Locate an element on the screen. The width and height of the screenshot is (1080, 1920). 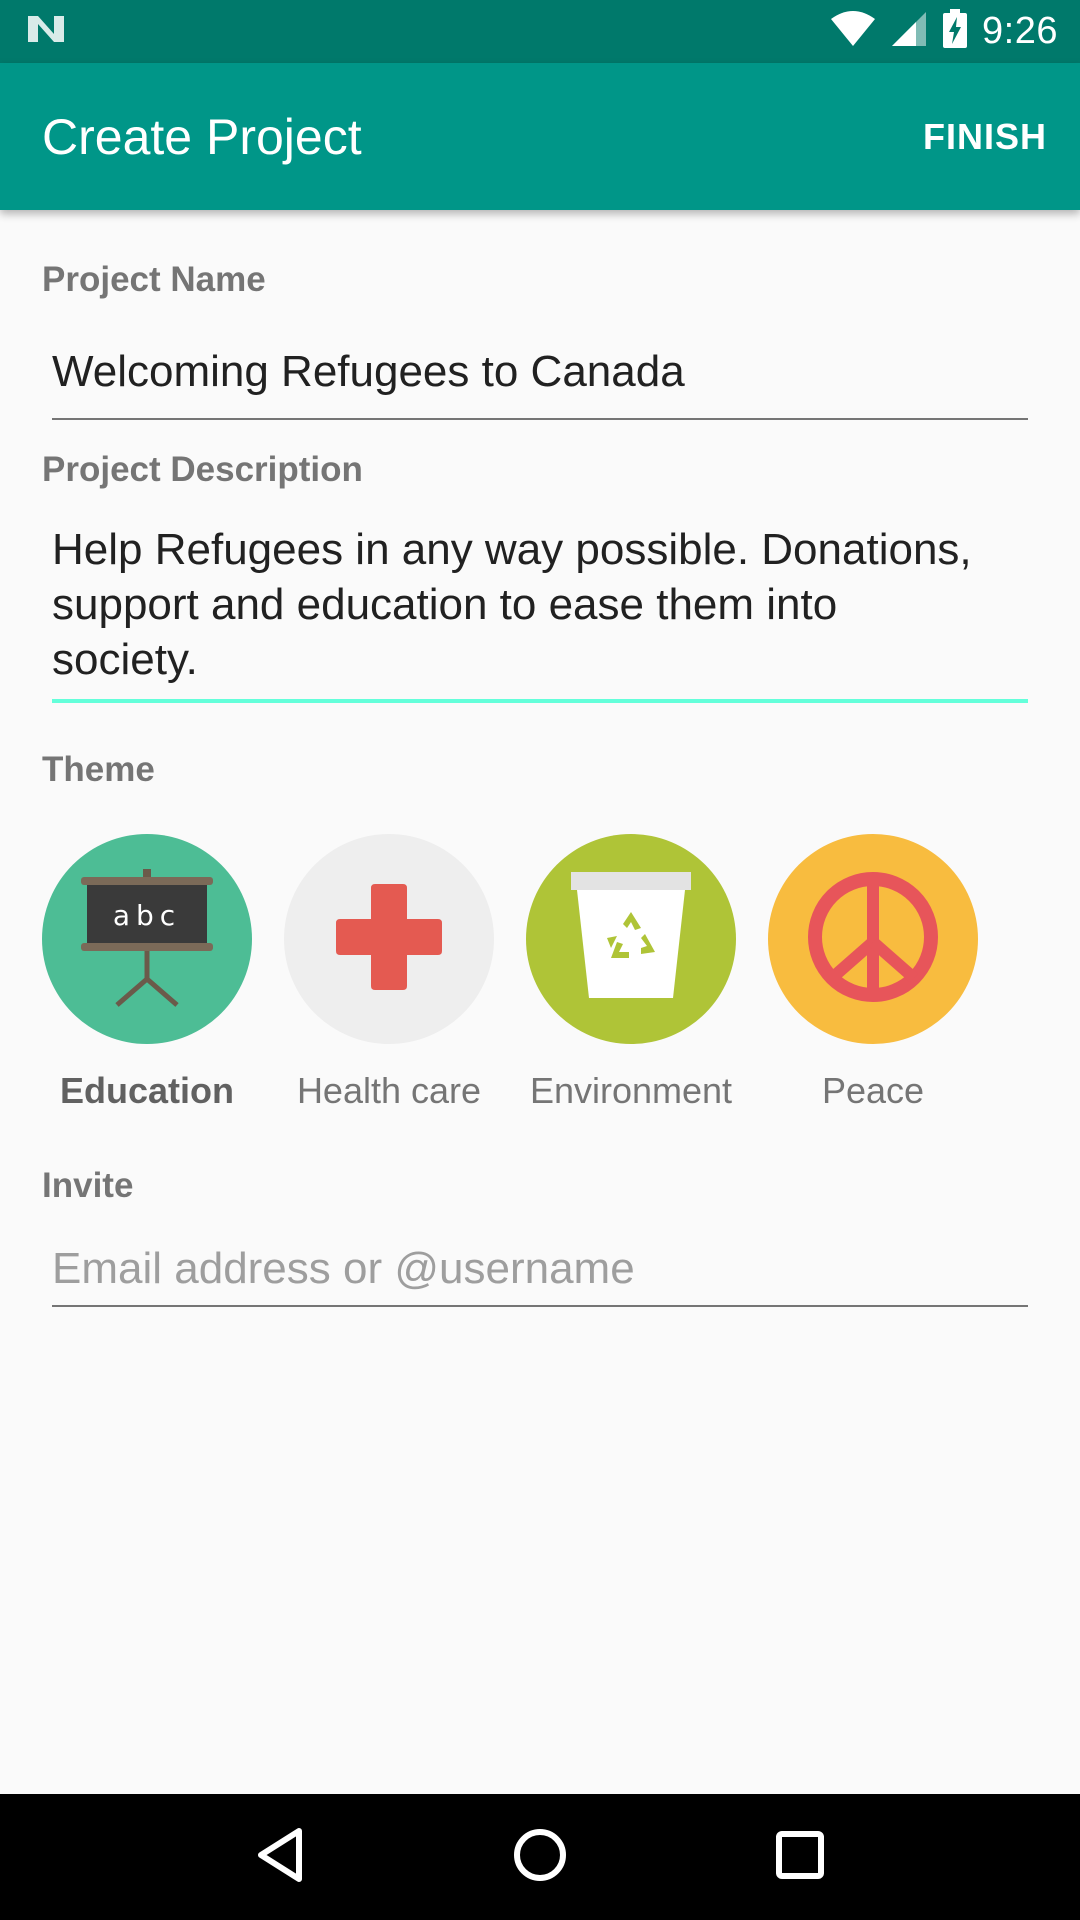
chalkboard-icon: abc is located at coordinates (147, 939).